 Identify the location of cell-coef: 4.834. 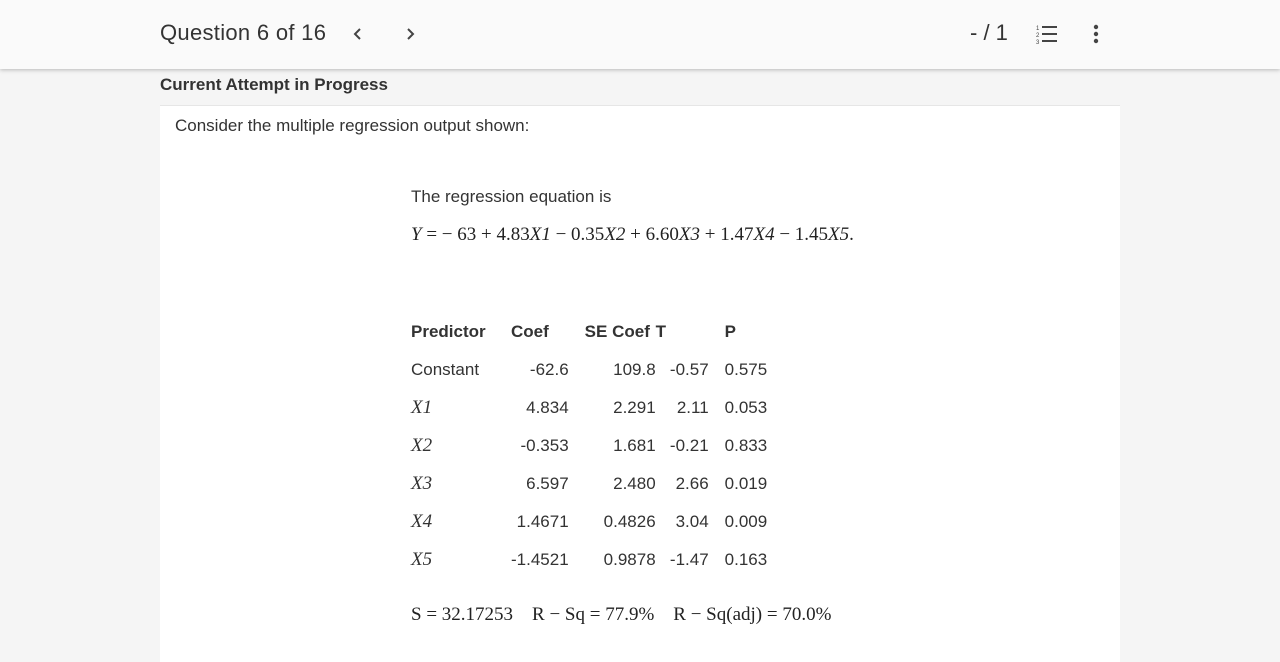
(547, 407).